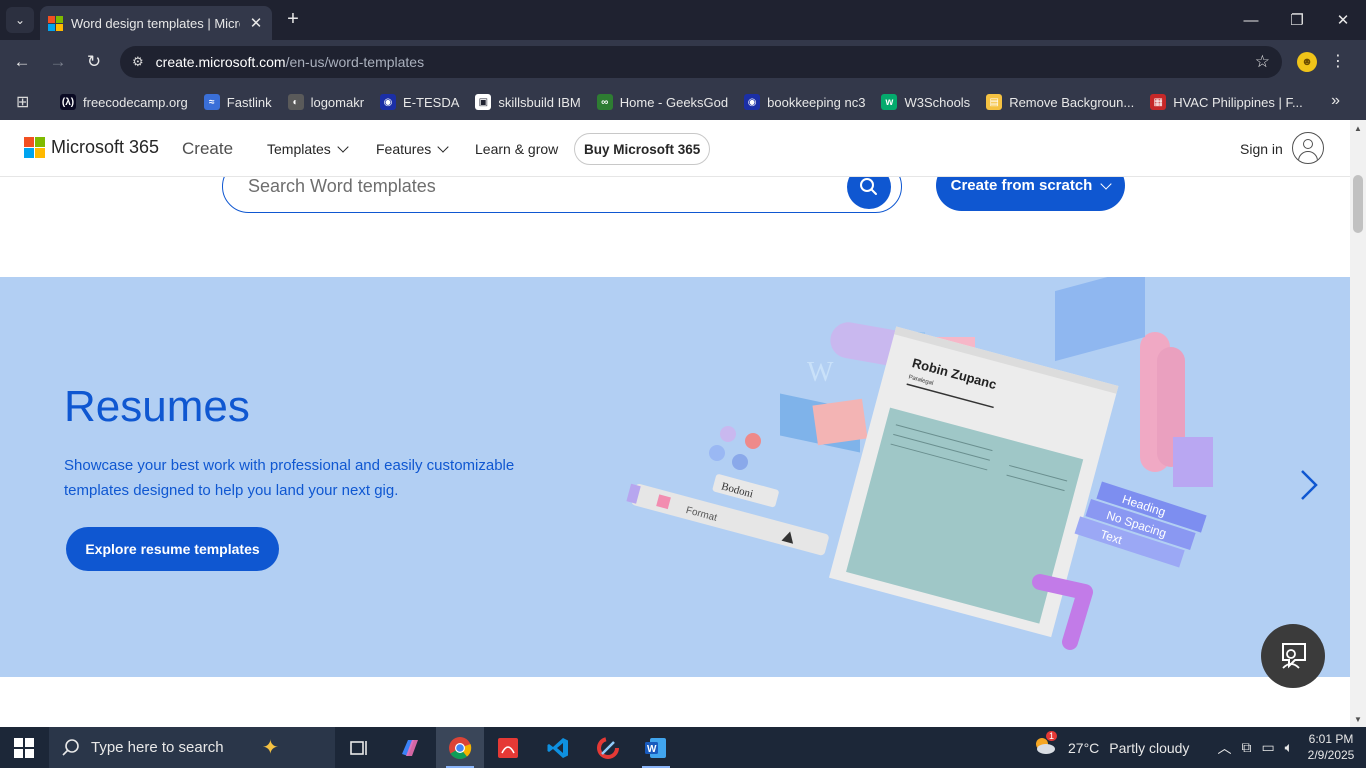  What do you see at coordinates (138, 62) in the screenshot?
I see `site-info-icon: ⚙` at bounding box center [138, 62].